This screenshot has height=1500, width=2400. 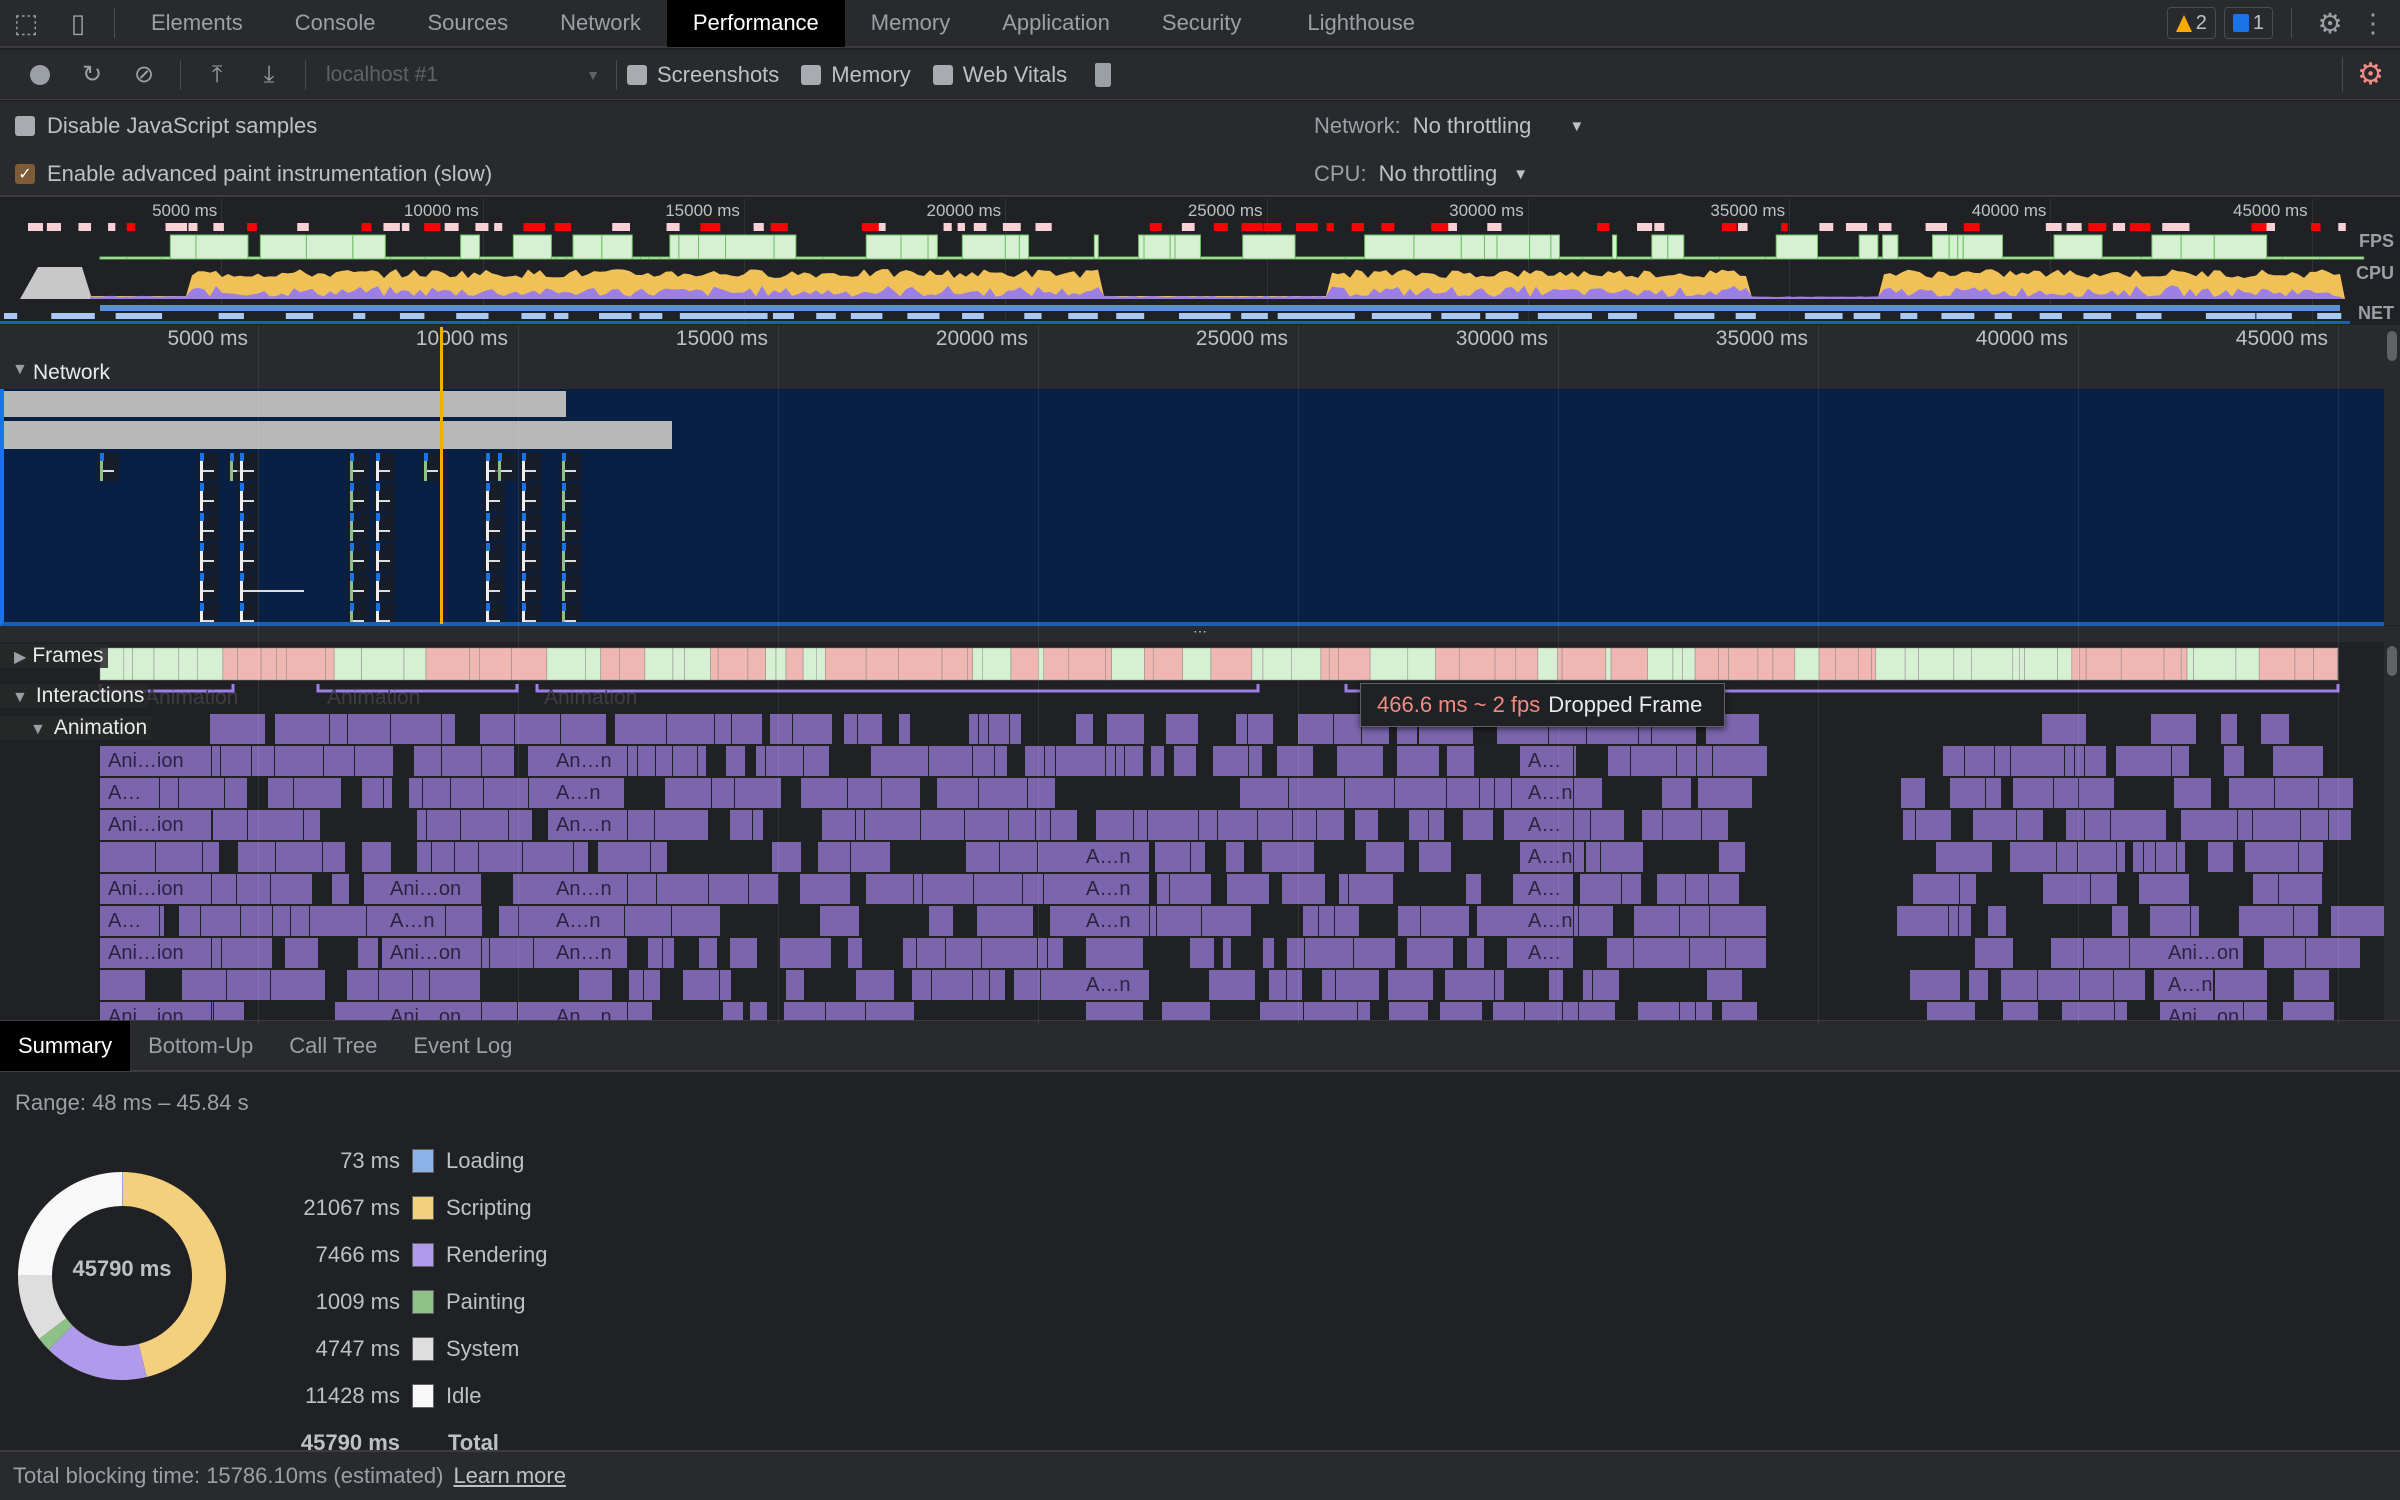 What do you see at coordinates (1192, 375) in the screenshot?
I see `network-track-header: ▼ Network` at bounding box center [1192, 375].